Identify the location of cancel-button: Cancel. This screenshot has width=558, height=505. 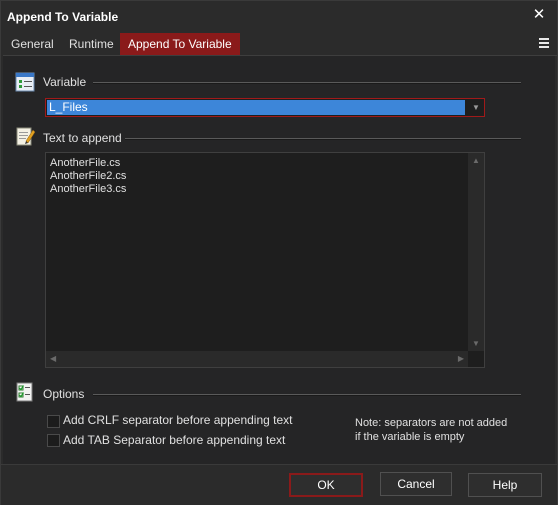
(416, 484).